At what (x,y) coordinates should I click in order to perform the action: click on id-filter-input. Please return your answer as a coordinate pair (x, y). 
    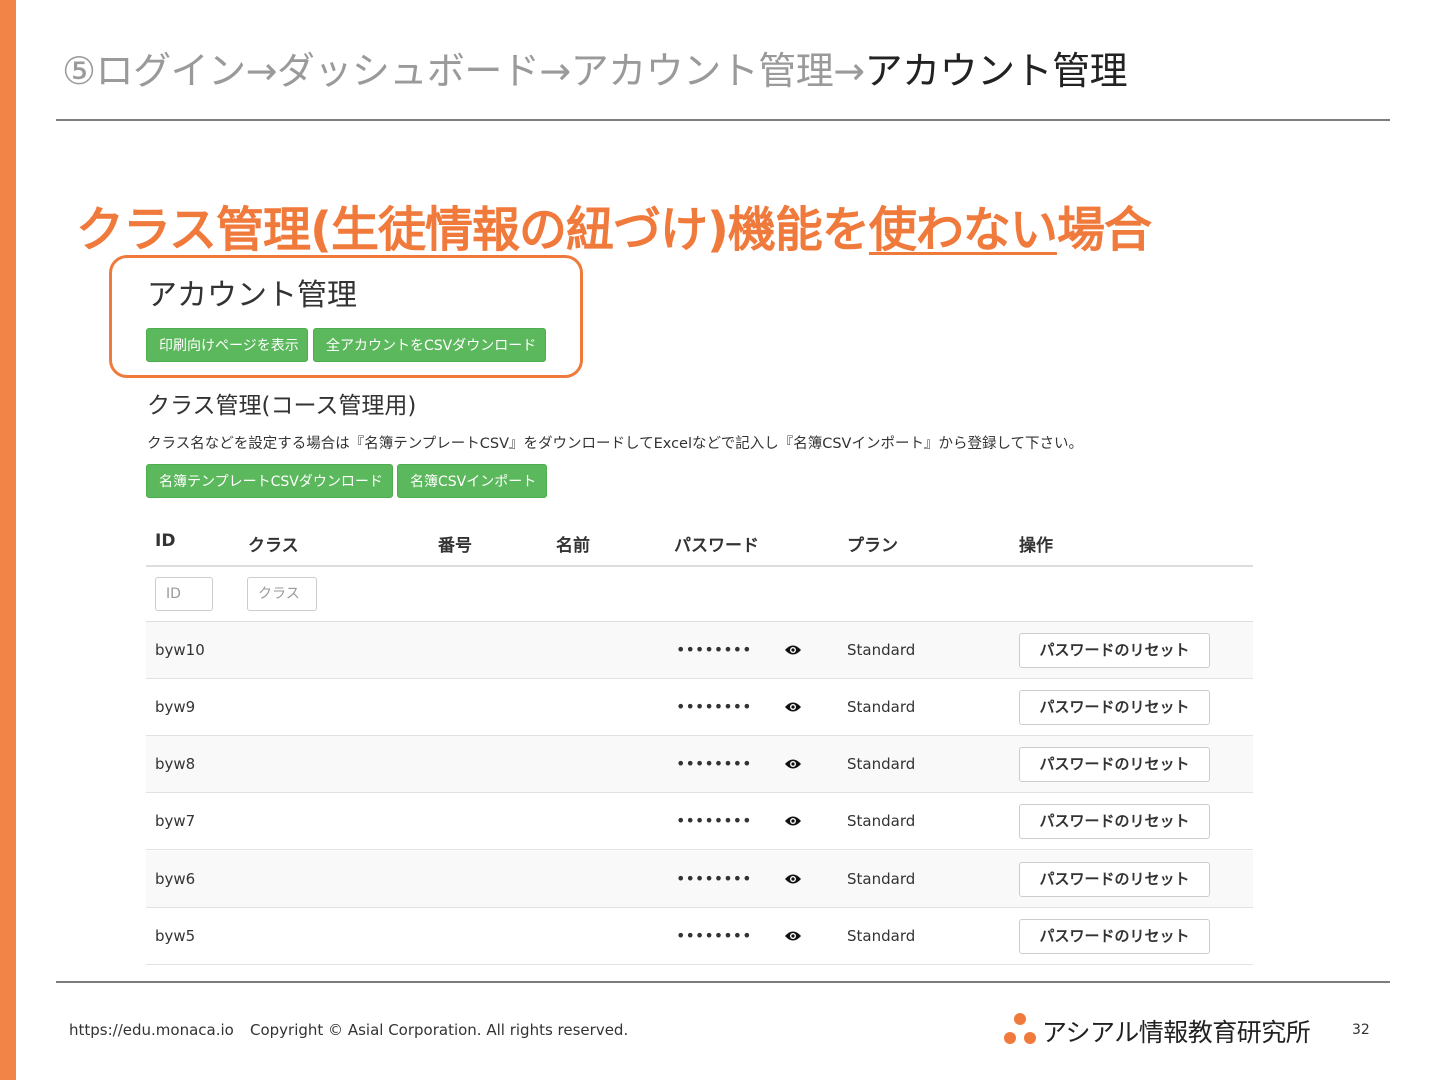
    Looking at the image, I should click on (184, 594).